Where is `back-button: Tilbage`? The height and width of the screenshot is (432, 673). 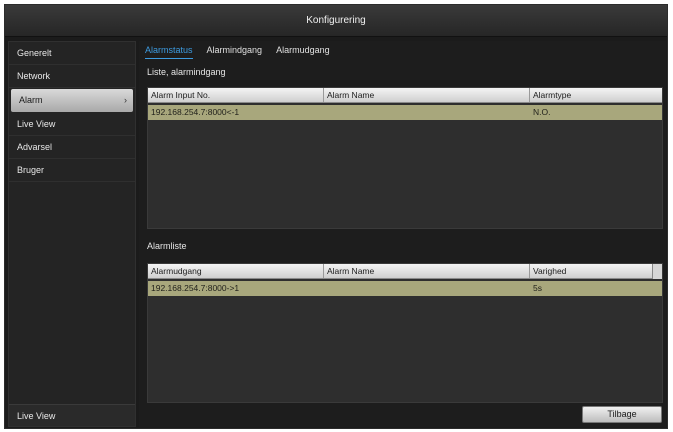
back-button: Tilbage is located at coordinates (622, 414).